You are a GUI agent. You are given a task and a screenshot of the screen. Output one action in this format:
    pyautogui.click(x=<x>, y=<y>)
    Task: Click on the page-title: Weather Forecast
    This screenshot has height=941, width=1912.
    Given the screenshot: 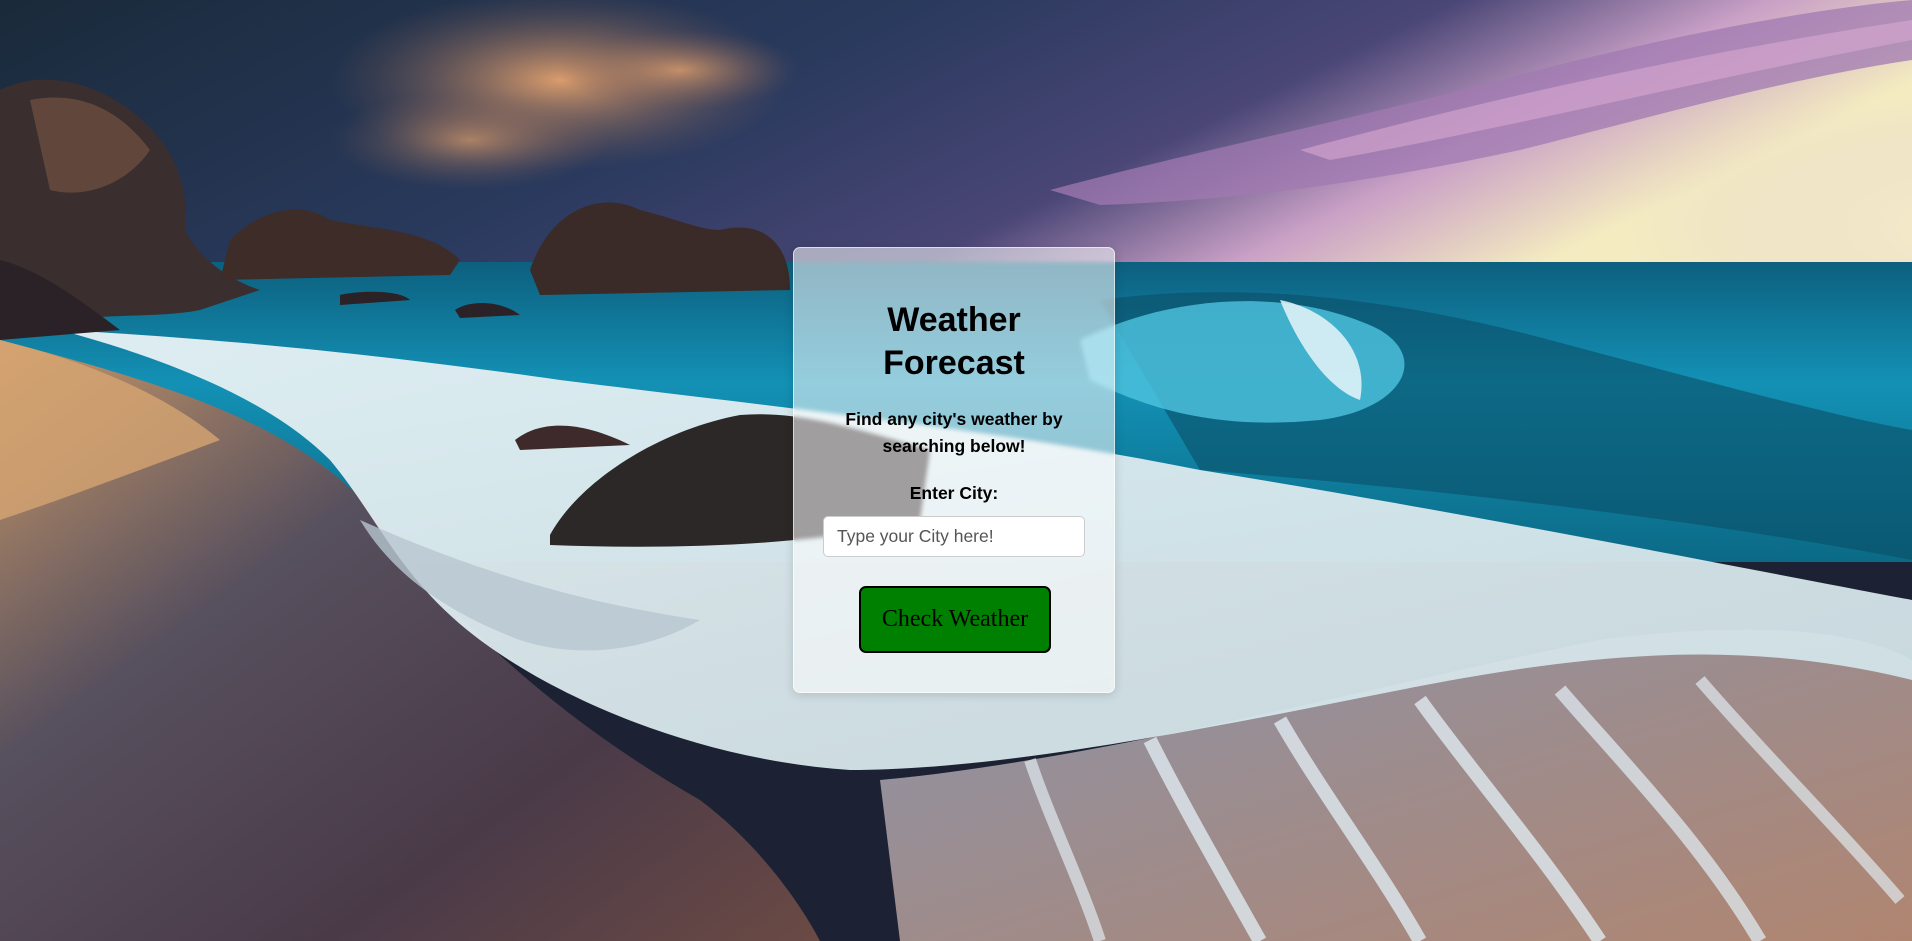 What is the action you would take?
    pyautogui.click(x=954, y=341)
    